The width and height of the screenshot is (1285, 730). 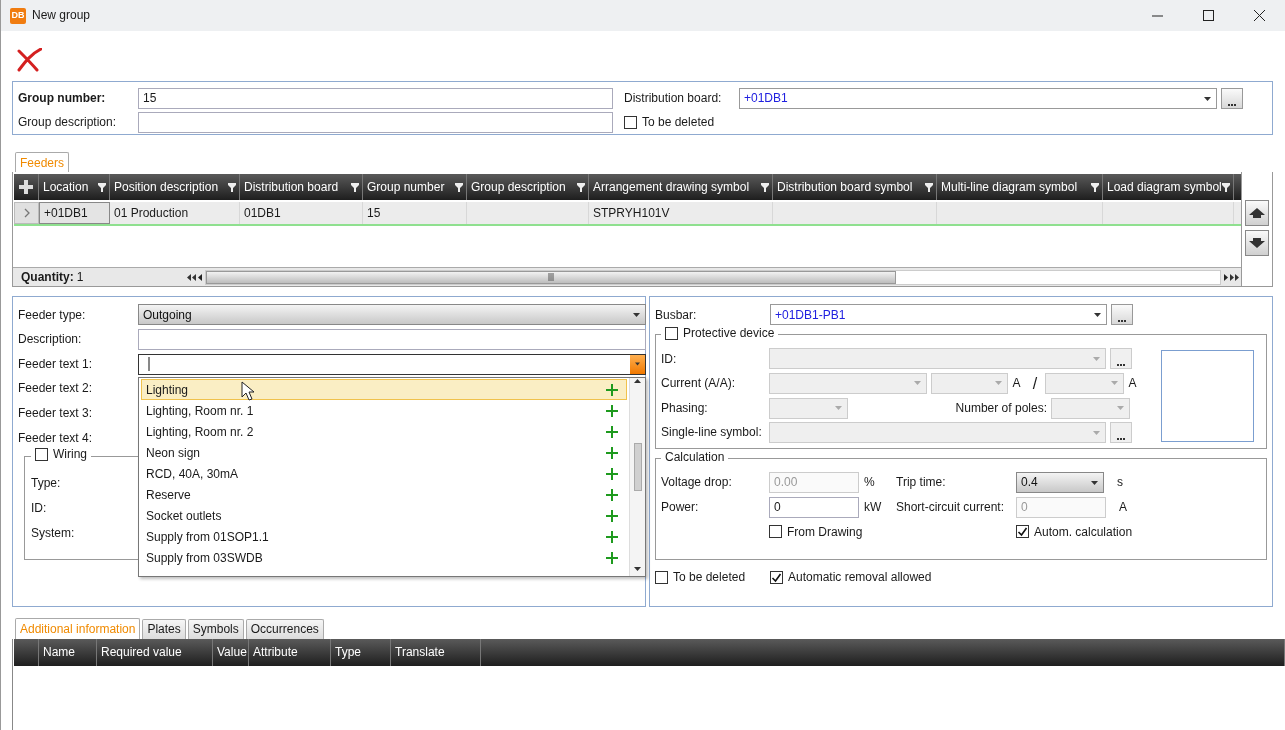 I want to click on move-down-button, so click(x=1257, y=243).